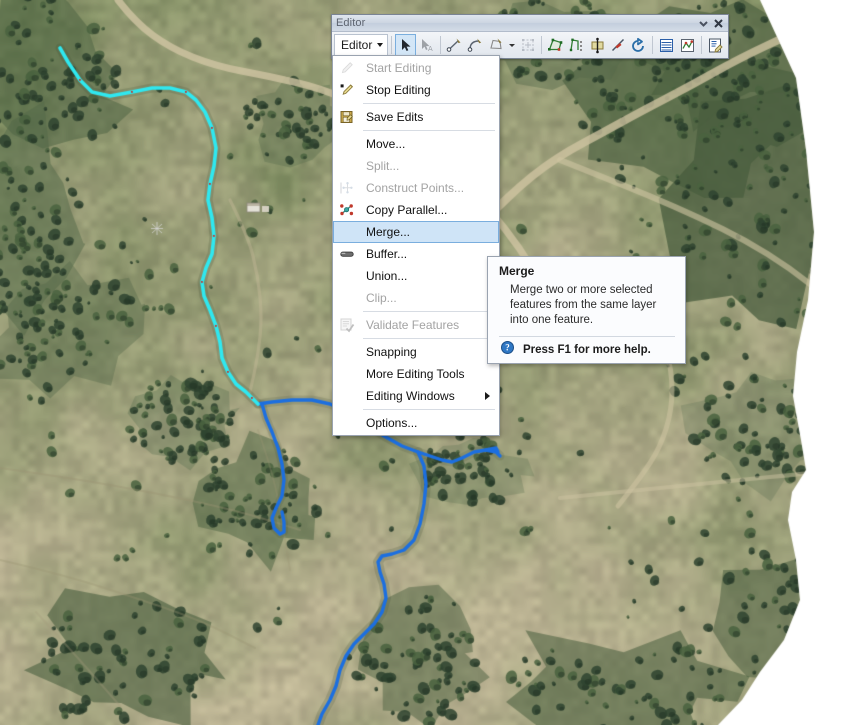  I want to click on menu-item-snapping: Snapping, so click(416, 352).